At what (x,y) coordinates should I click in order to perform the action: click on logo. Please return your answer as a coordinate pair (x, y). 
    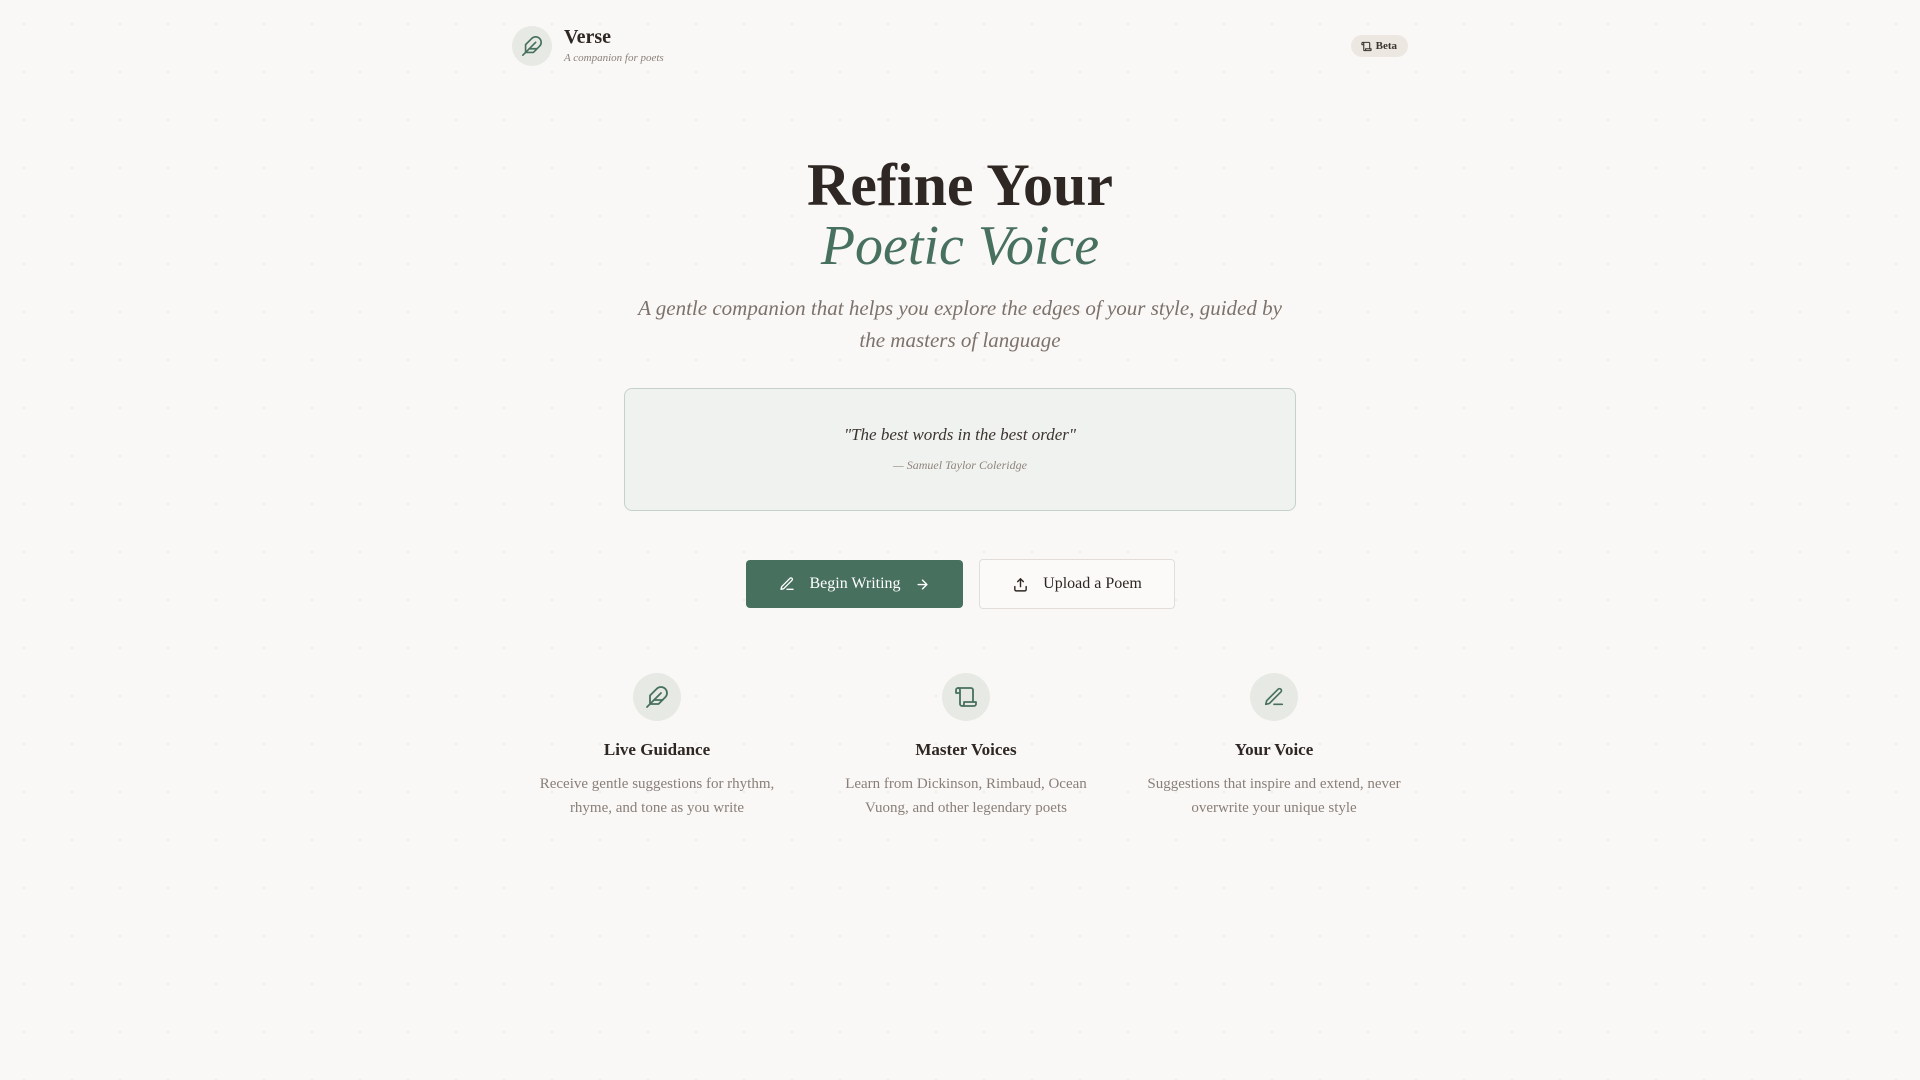
    Looking at the image, I should click on (532, 46).